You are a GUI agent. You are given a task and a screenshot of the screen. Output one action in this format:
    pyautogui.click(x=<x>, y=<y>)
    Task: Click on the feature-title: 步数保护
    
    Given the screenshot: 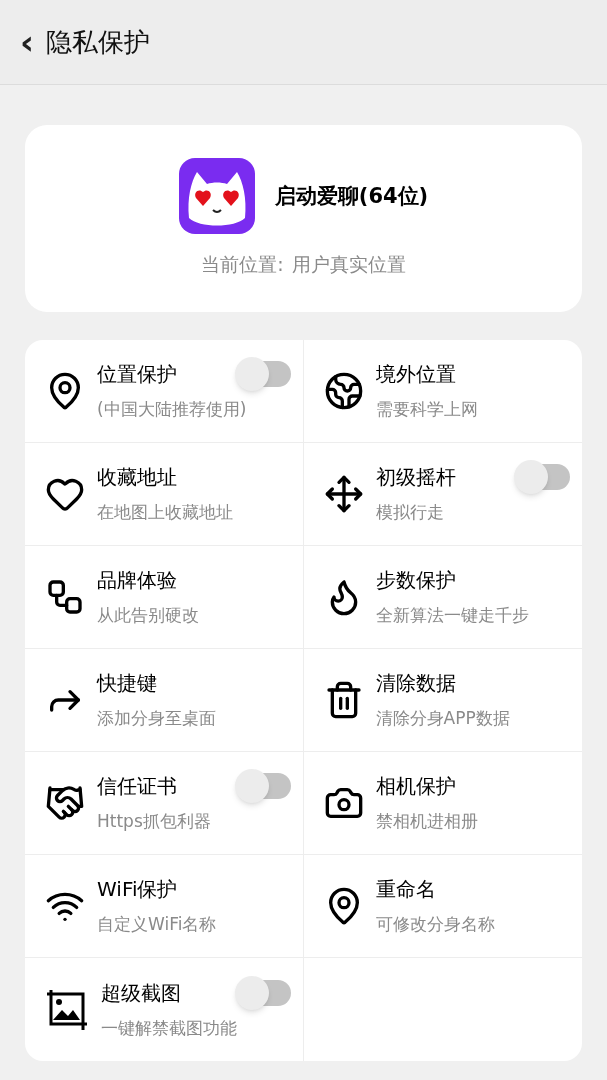 What is the action you would take?
    pyautogui.click(x=415, y=581)
    